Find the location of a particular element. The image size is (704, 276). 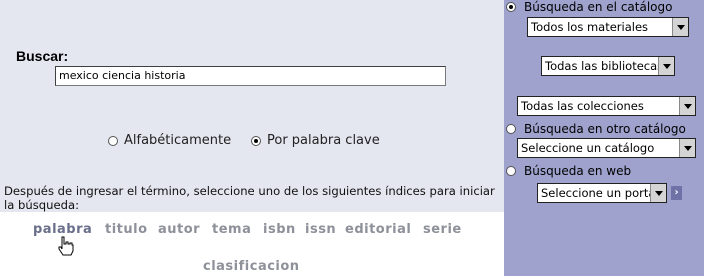

mode-keyword: Por palabra clave is located at coordinates (315, 140).